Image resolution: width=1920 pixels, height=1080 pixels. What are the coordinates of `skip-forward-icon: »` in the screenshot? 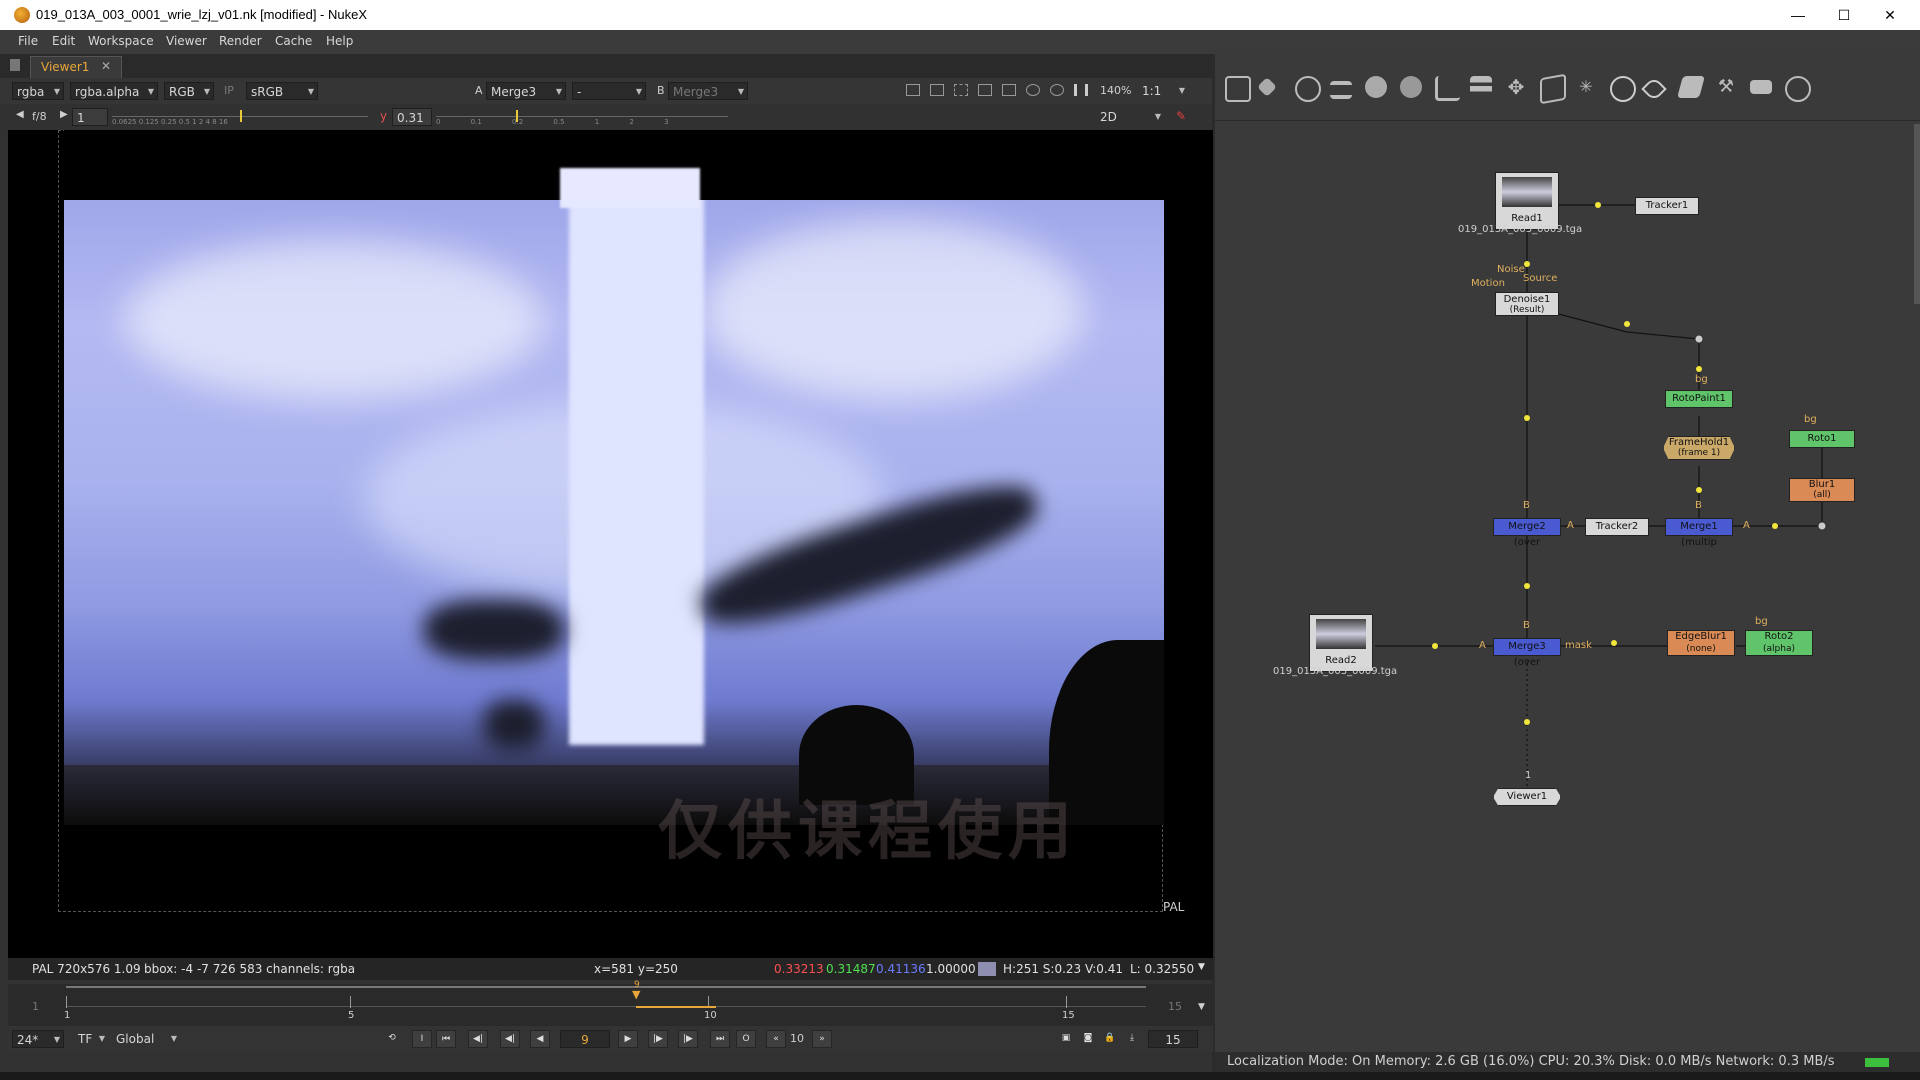 It's located at (822, 1039).